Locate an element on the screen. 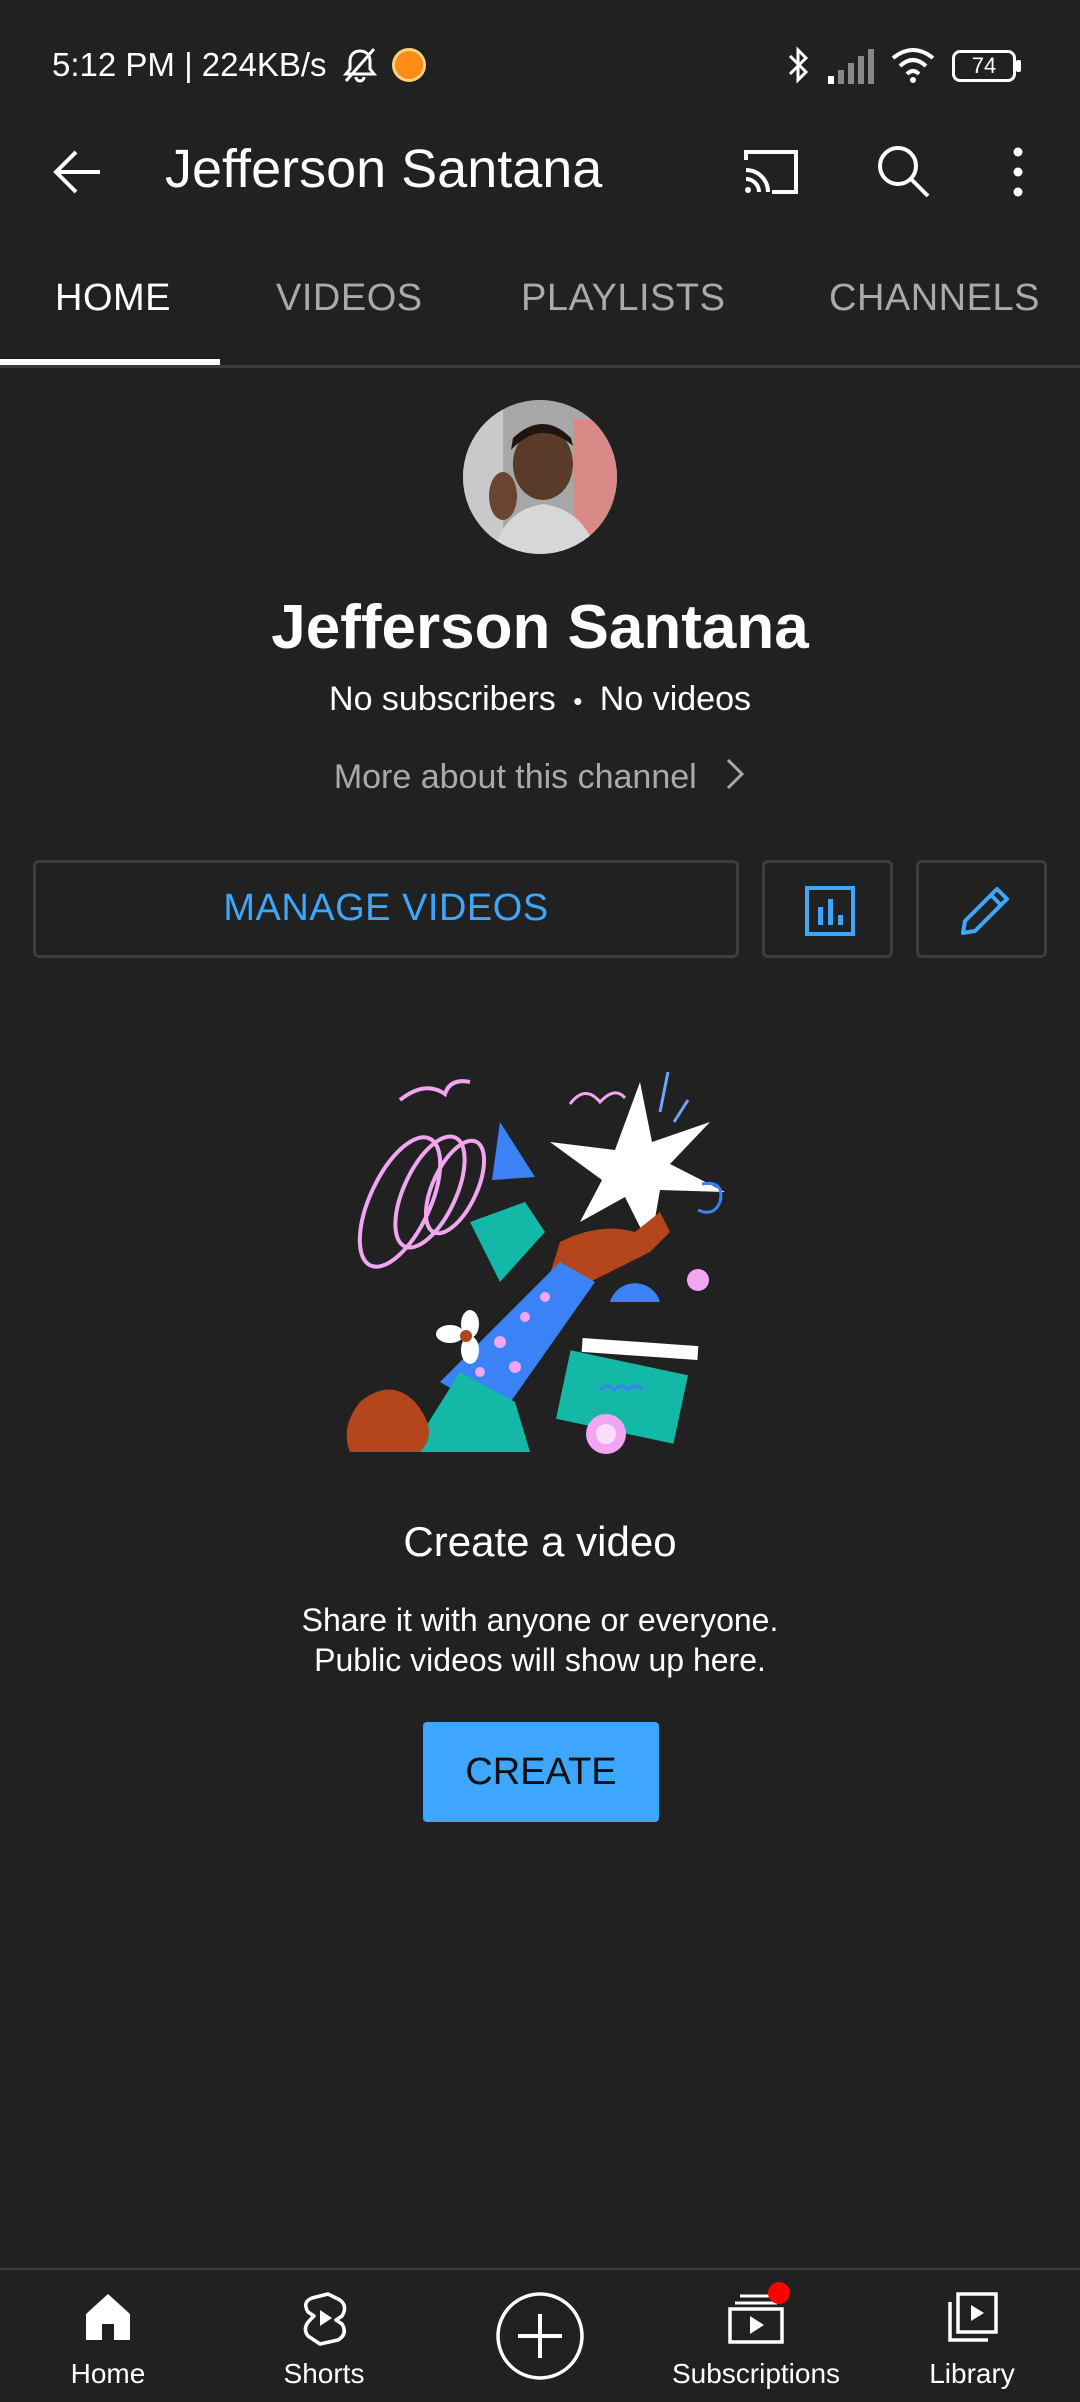 This screenshot has width=1080, height=2402. chevron-right-icon is located at coordinates (736, 774).